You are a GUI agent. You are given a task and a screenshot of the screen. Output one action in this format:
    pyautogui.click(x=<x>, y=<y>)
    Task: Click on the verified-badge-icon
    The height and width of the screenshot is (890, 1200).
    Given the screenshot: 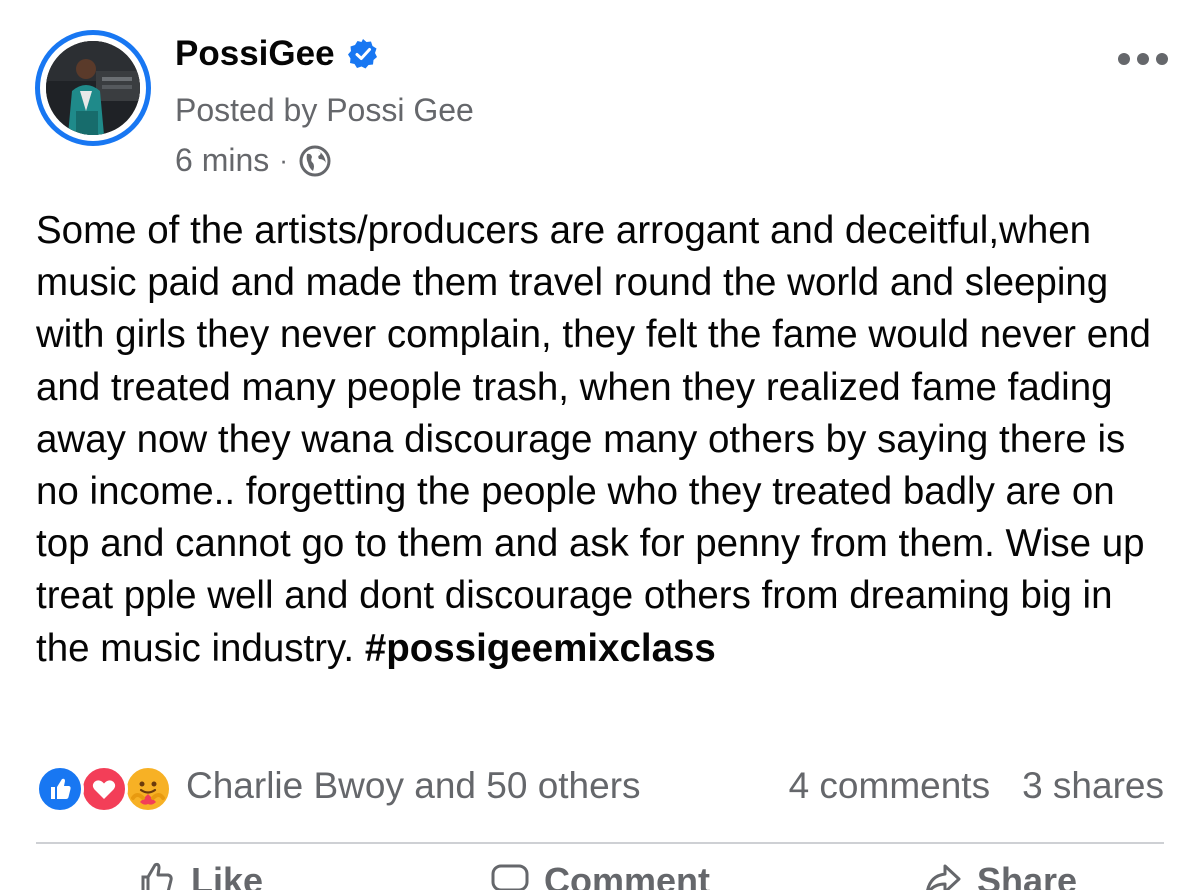 What is the action you would take?
    pyautogui.click(x=362, y=54)
    